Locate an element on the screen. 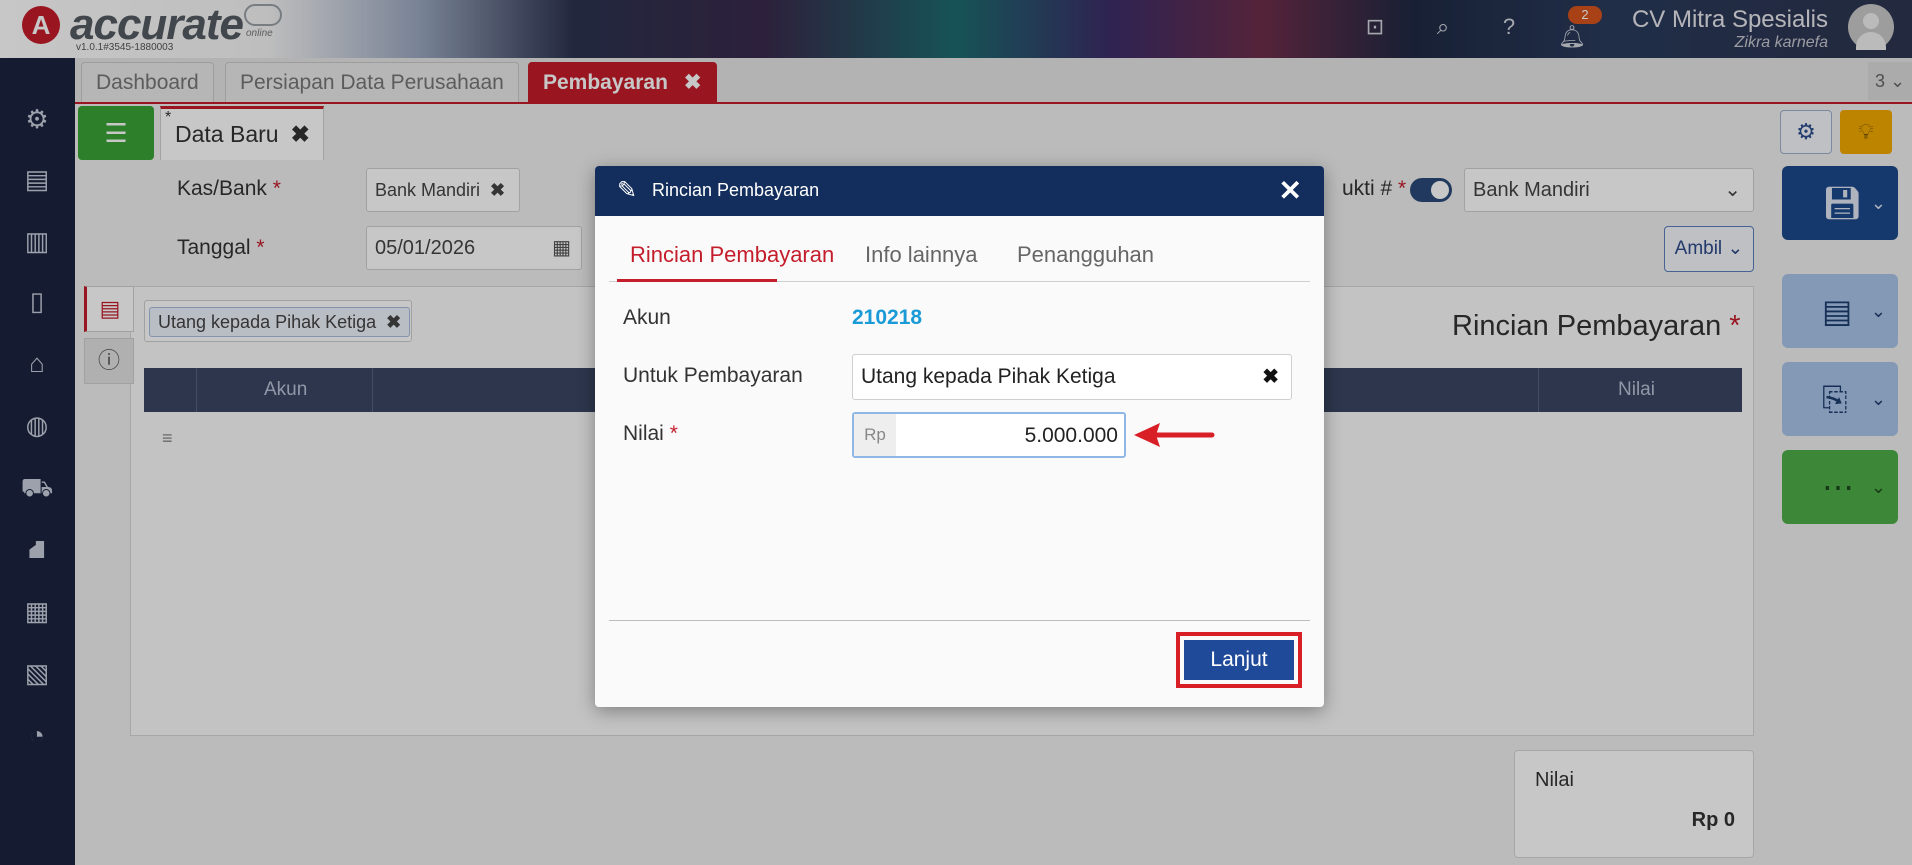 The width and height of the screenshot is (1912, 865). lanjut-button: Lanjut is located at coordinates (1239, 660).